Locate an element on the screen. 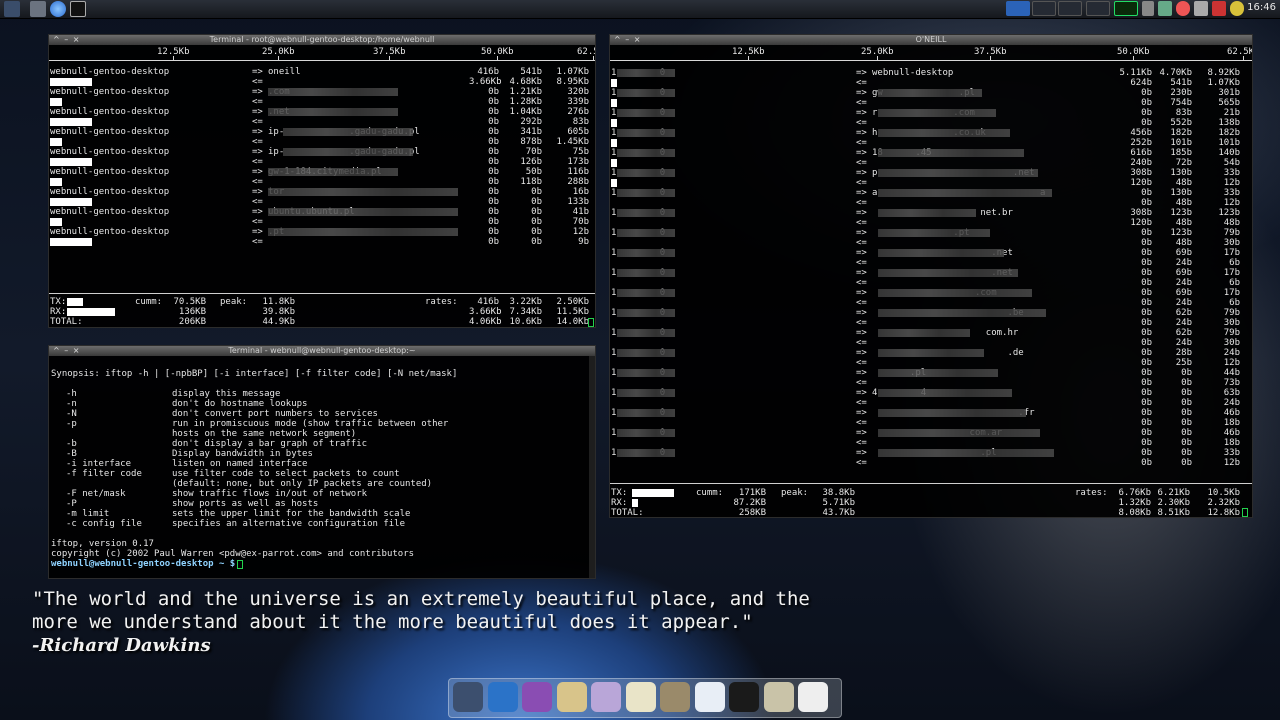  total-peak: 44.9Kb is located at coordinates (278, 322).